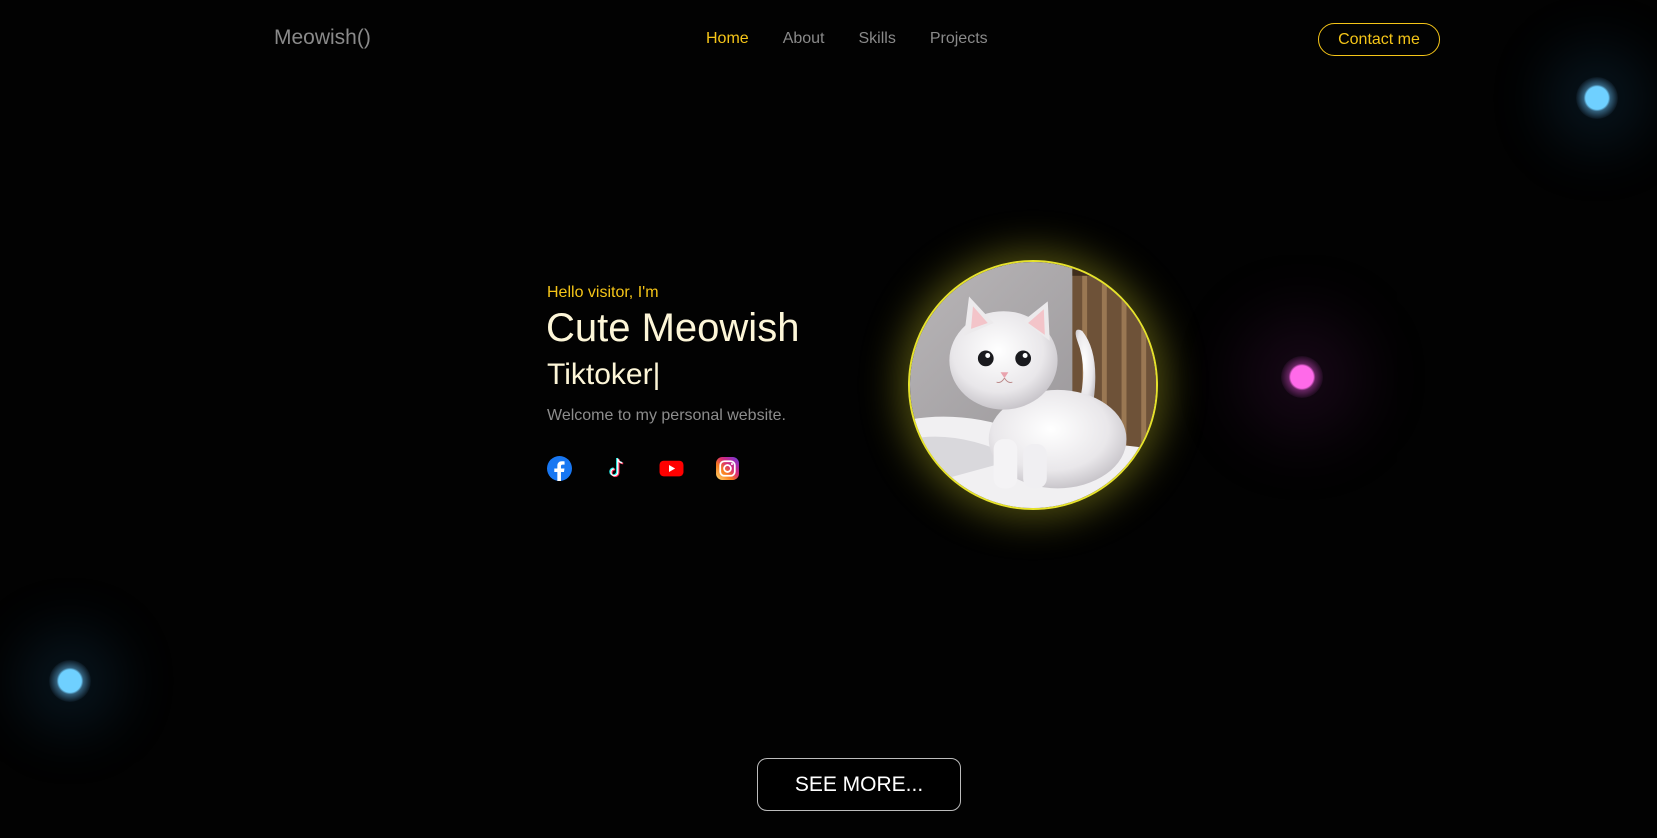 Image resolution: width=1657 pixels, height=838 pixels. I want to click on hero-description: Welcome to my personal website., so click(666, 415).